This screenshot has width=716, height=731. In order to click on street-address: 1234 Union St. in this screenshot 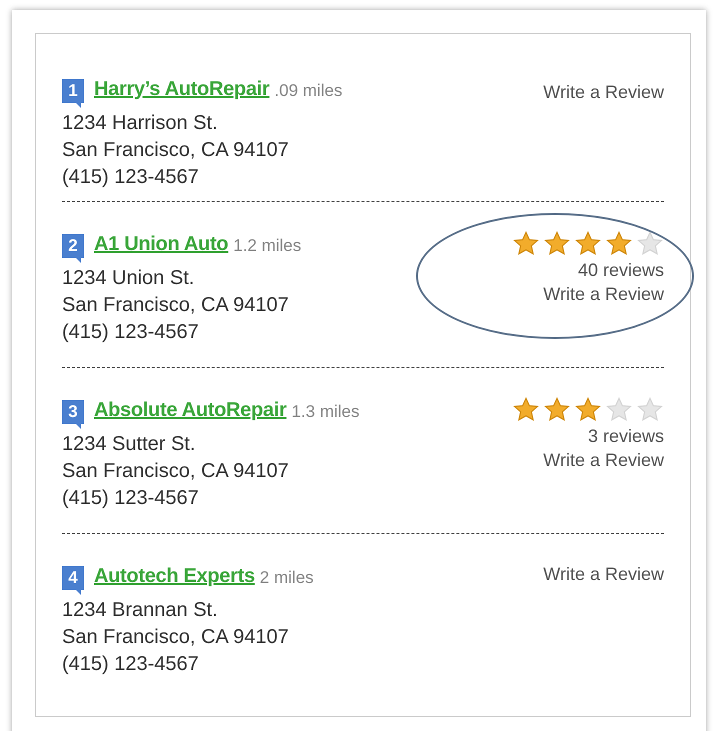, I will do `click(129, 278)`.